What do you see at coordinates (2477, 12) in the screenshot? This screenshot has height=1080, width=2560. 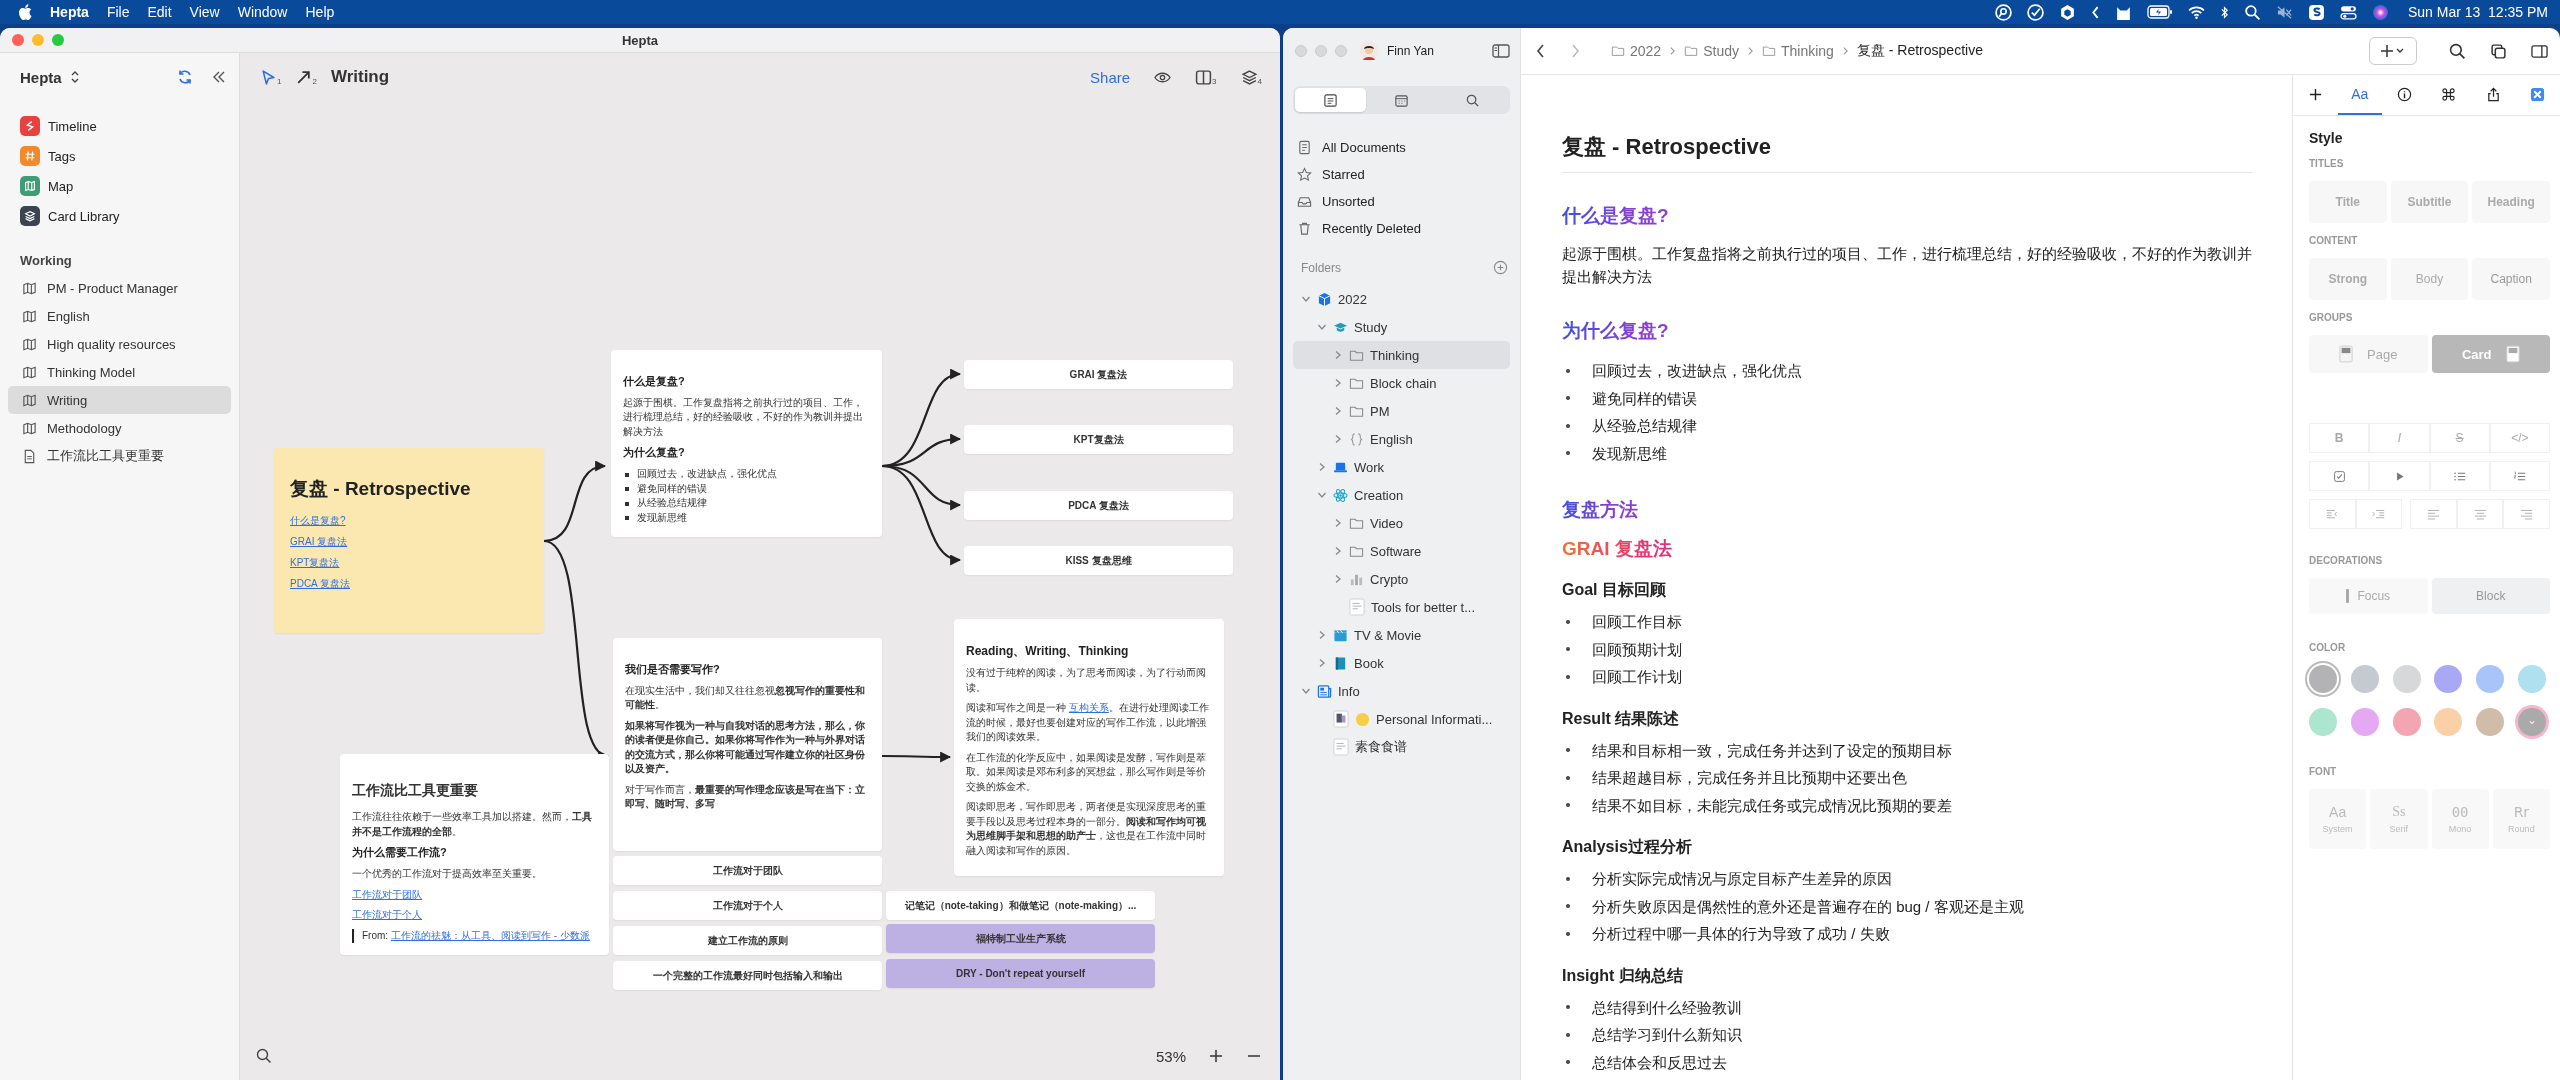 I see `menu-clock: Sun Mar 13 12:35 PM` at bounding box center [2477, 12].